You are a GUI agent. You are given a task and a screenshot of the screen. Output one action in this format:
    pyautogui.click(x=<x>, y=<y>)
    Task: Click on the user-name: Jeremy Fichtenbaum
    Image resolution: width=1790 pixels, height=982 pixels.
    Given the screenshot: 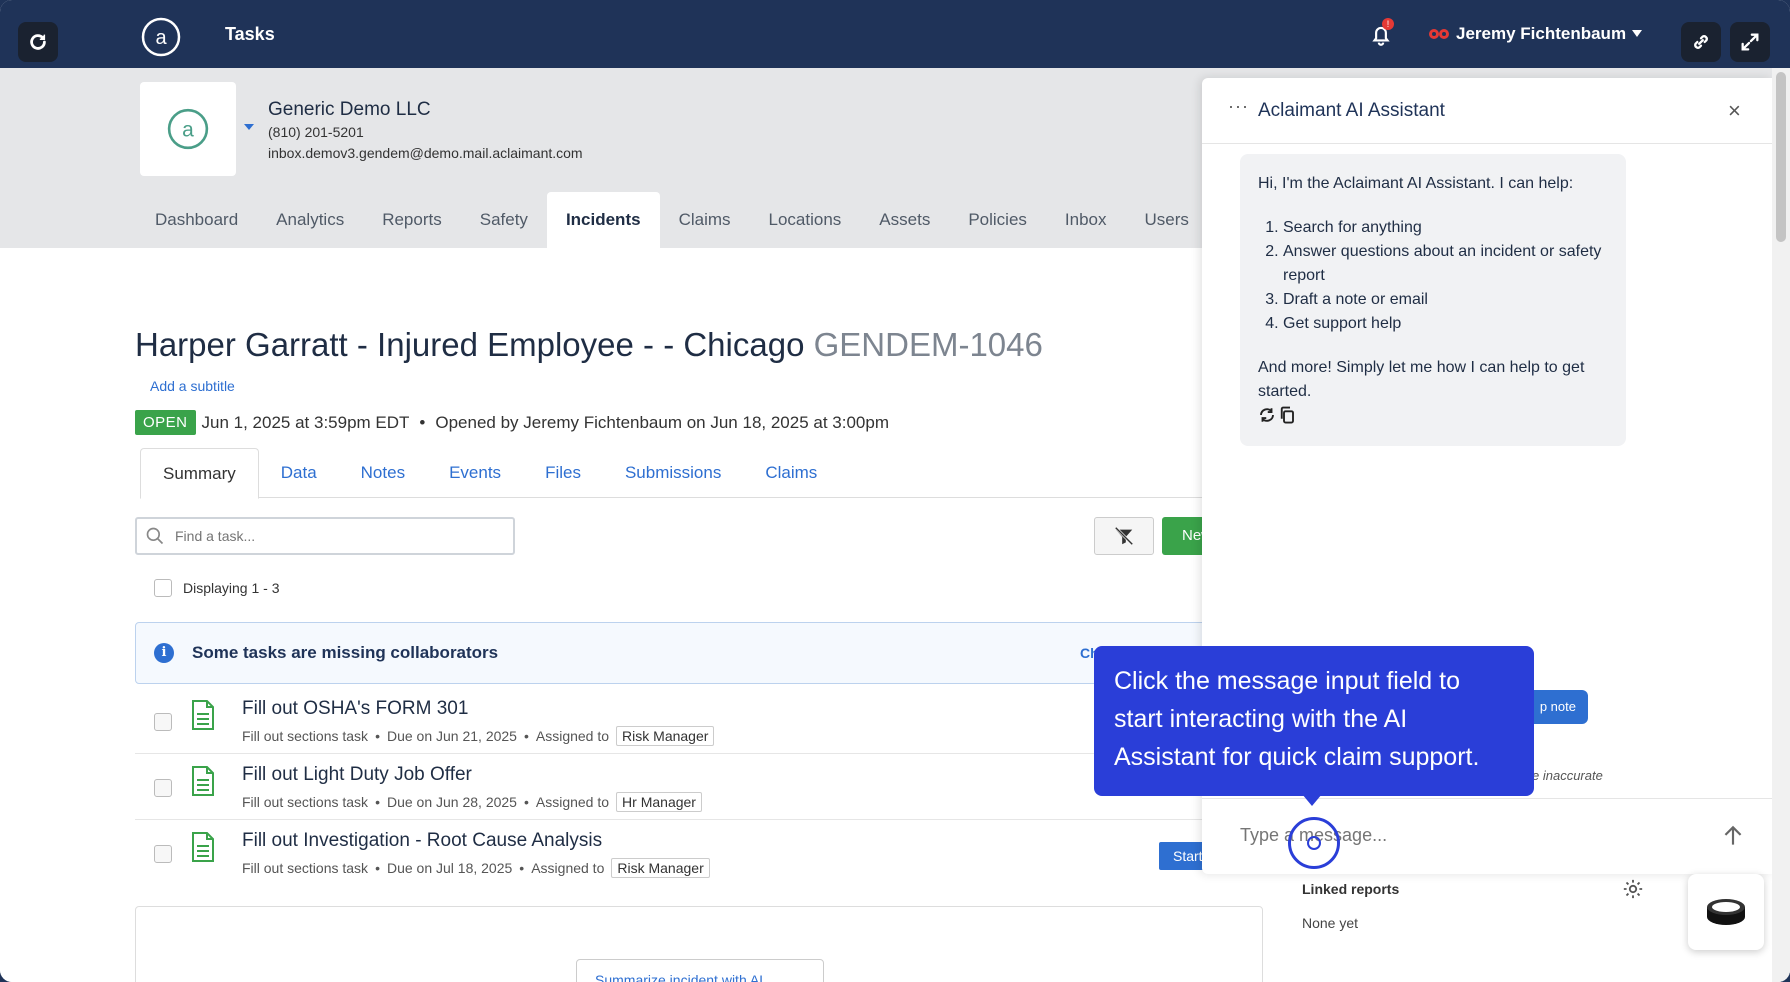 What is the action you would take?
    pyautogui.click(x=1541, y=33)
    